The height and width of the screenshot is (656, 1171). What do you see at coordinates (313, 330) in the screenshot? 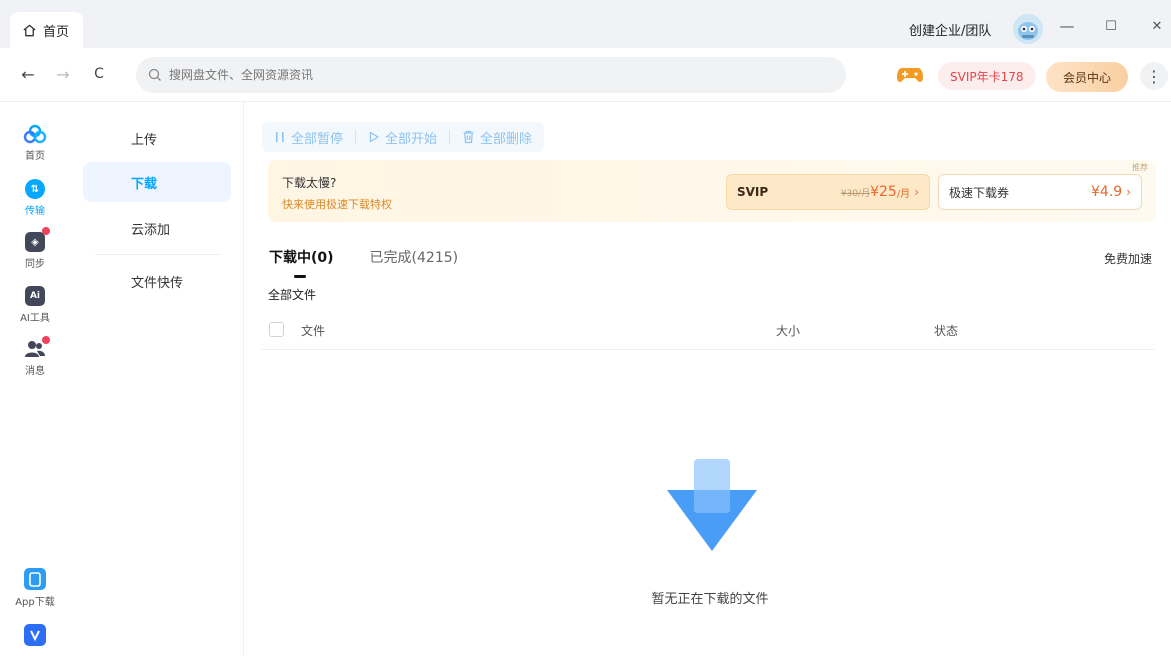
I see `column-header-file: 文件` at bounding box center [313, 330].